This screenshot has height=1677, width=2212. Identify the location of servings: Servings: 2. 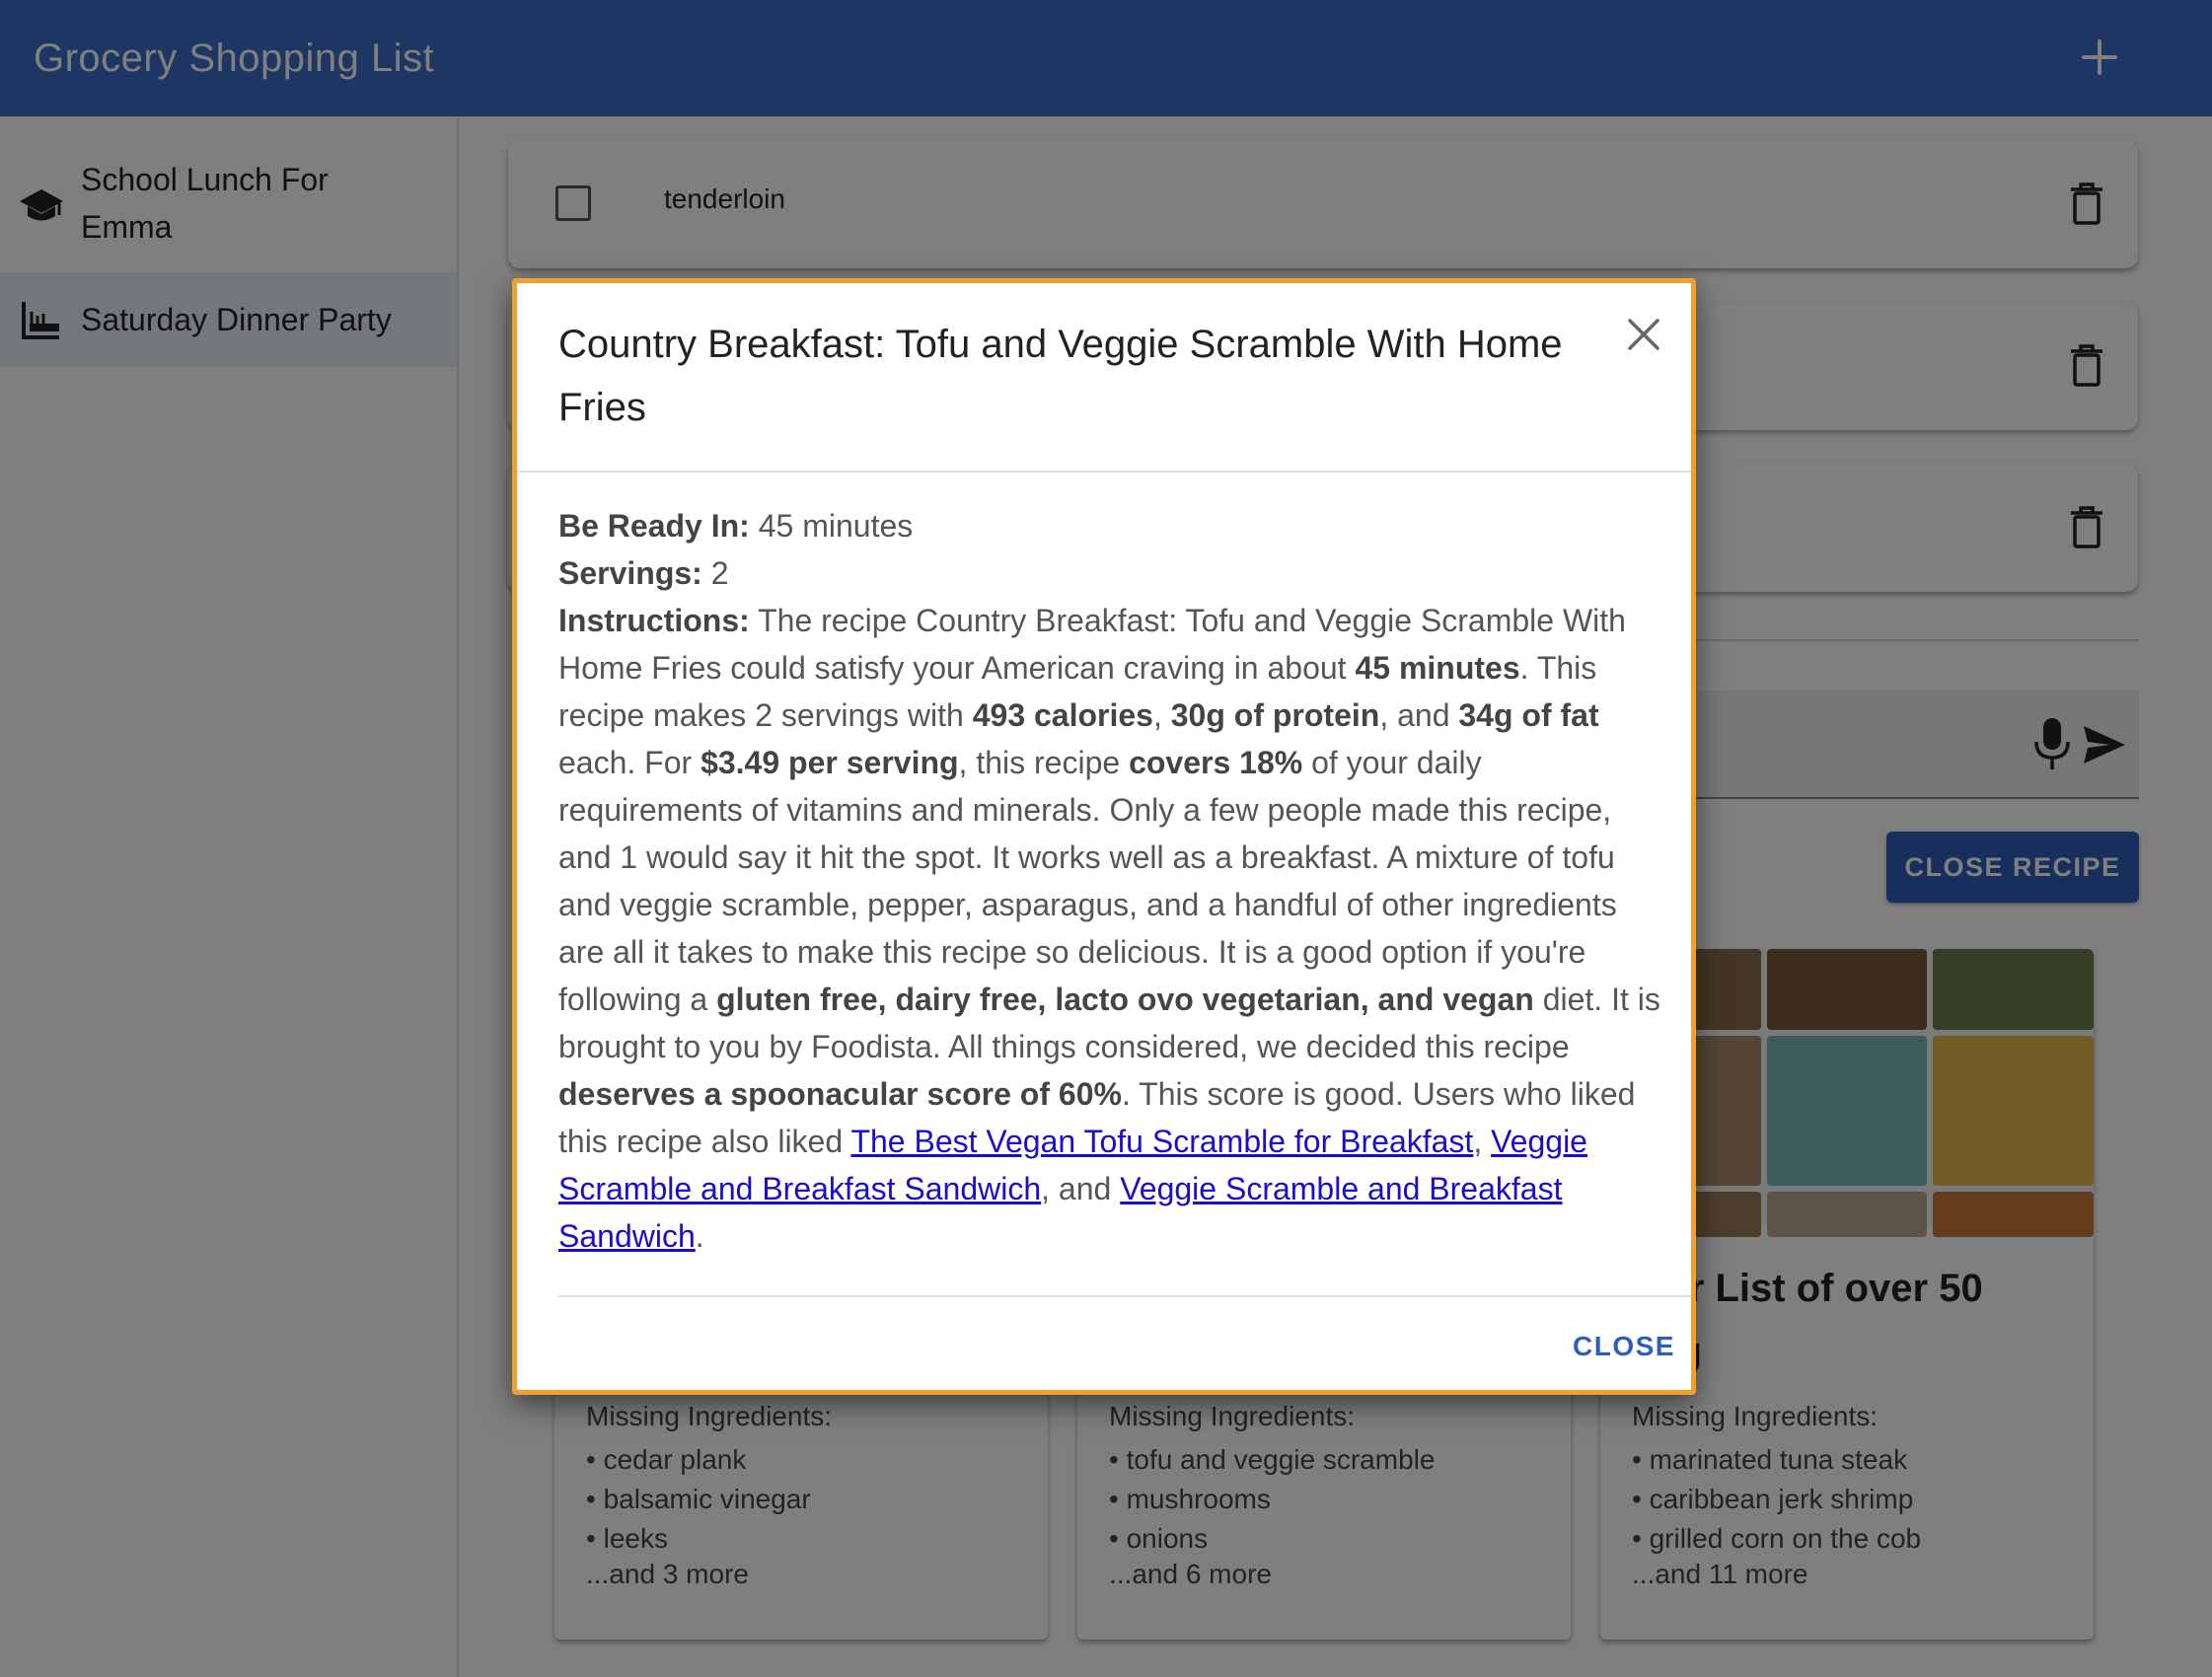
(643, 573).